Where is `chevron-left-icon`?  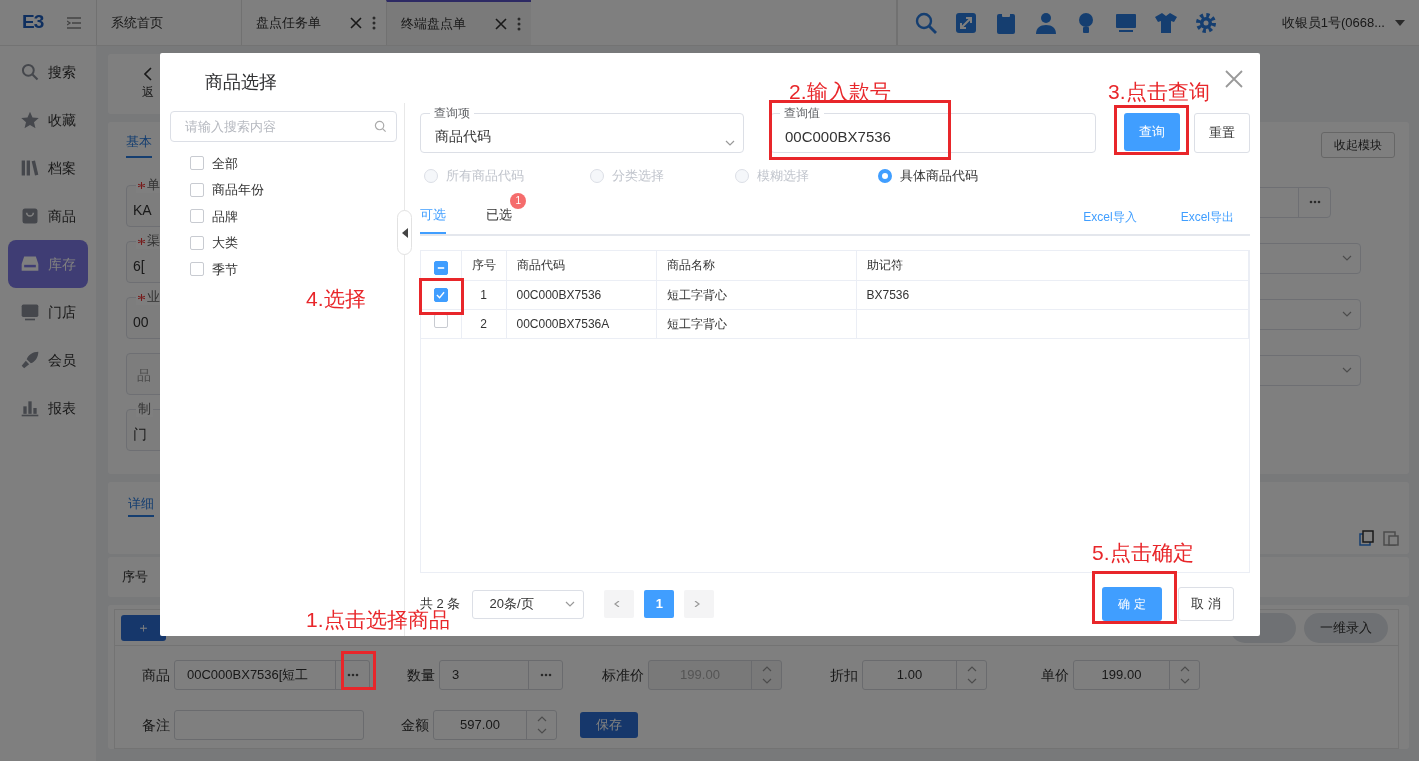
chevron-left-icon is located at coordinates (148, 74).